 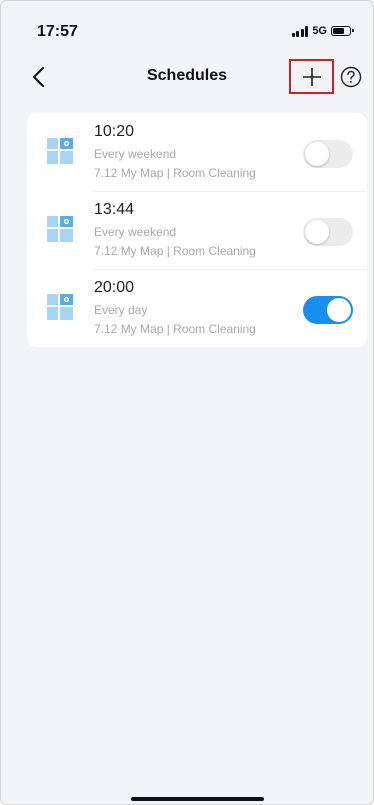 What do you see at coordinates (187, 30) in the screenshot?
I see `status-bar: 17:57 5G` at bounding box center [187, 30].